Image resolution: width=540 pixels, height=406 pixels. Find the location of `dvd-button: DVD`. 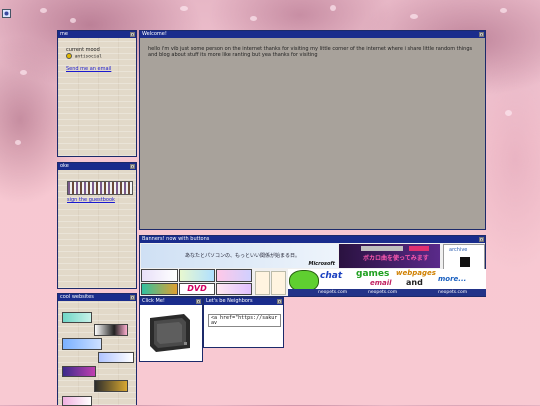

dvd-button: DVD is located at coordinates (197, 289).